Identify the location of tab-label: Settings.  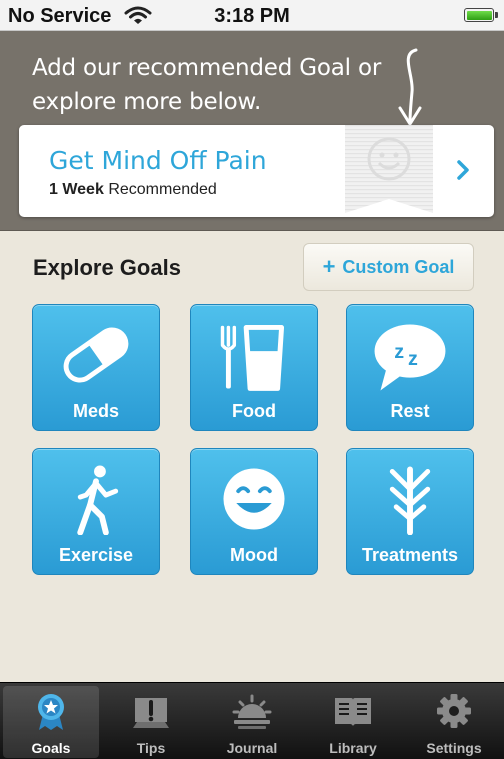
(454, 748).